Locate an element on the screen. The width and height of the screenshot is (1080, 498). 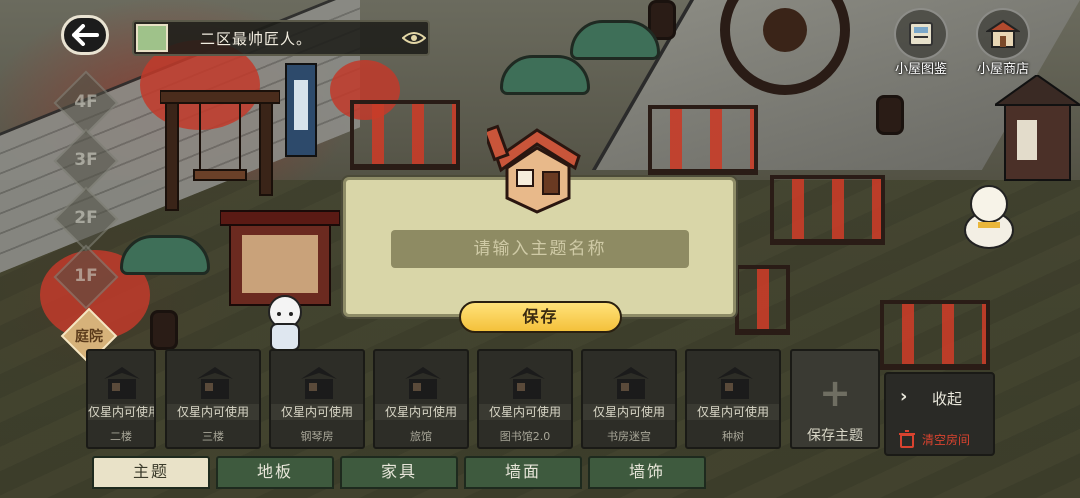
shop-icon is located at coordinates (1003, 34).